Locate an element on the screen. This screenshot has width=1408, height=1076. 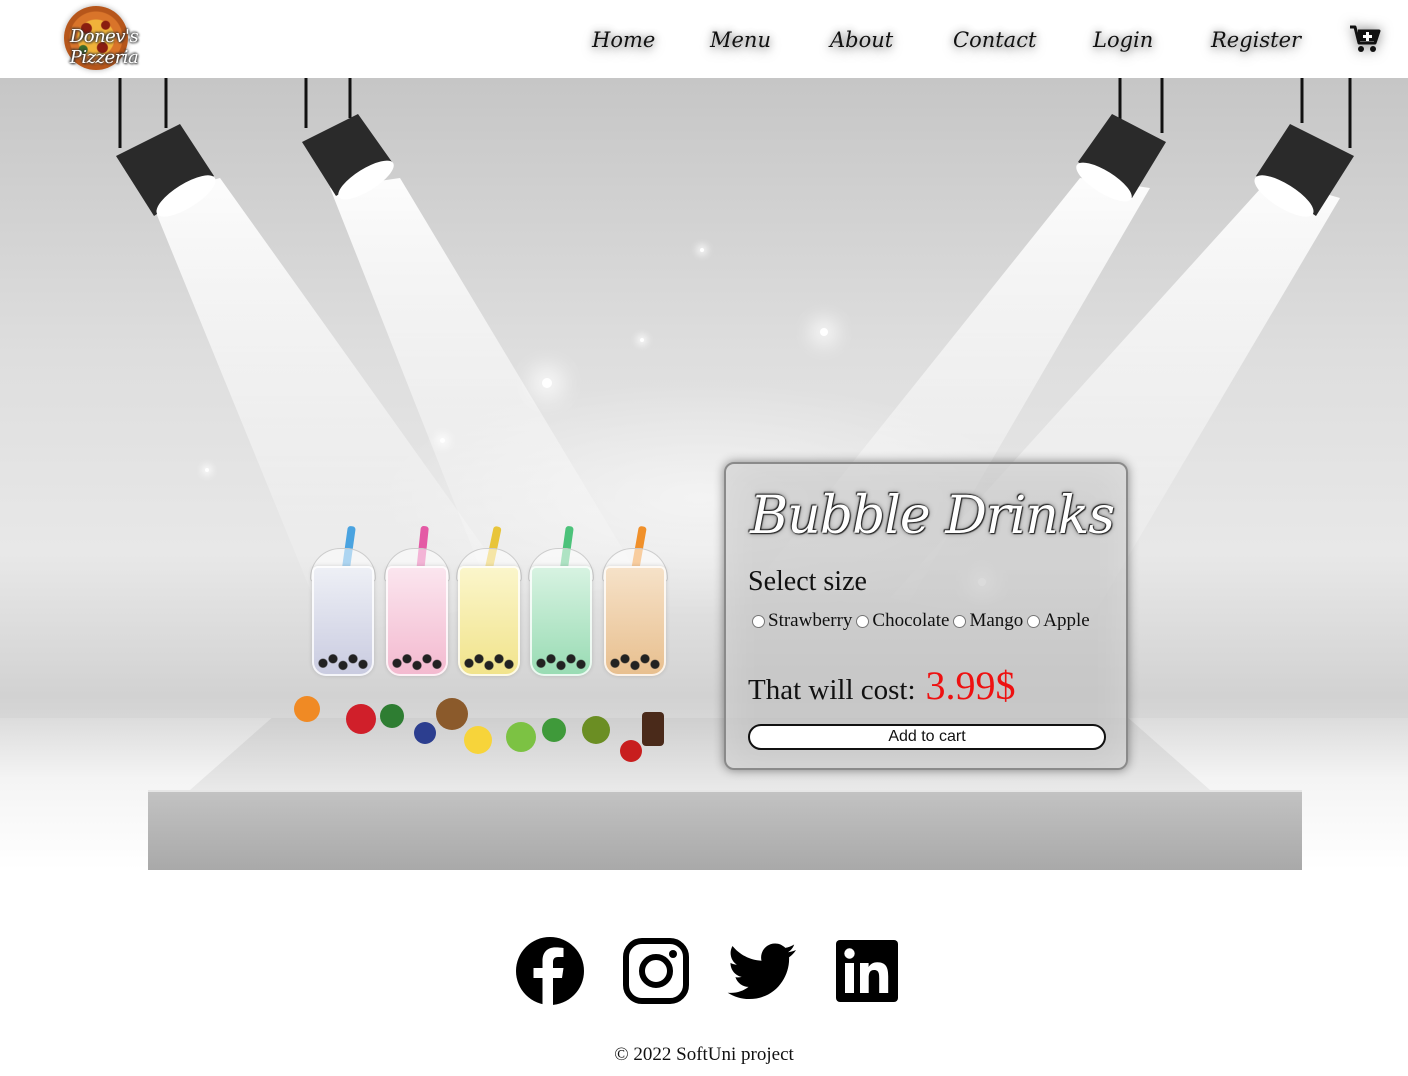
price-value: 3.99$ is located at coordinates (970, 685).